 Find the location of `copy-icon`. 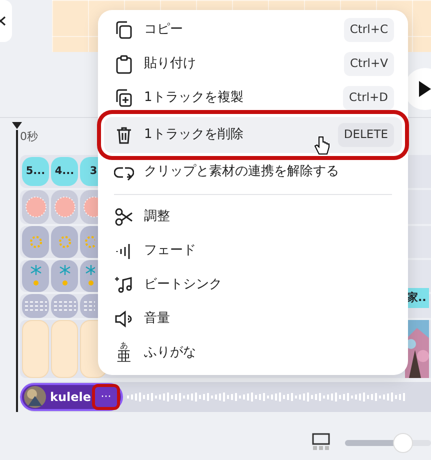

copy-icon is located at coordinates (124, 30).